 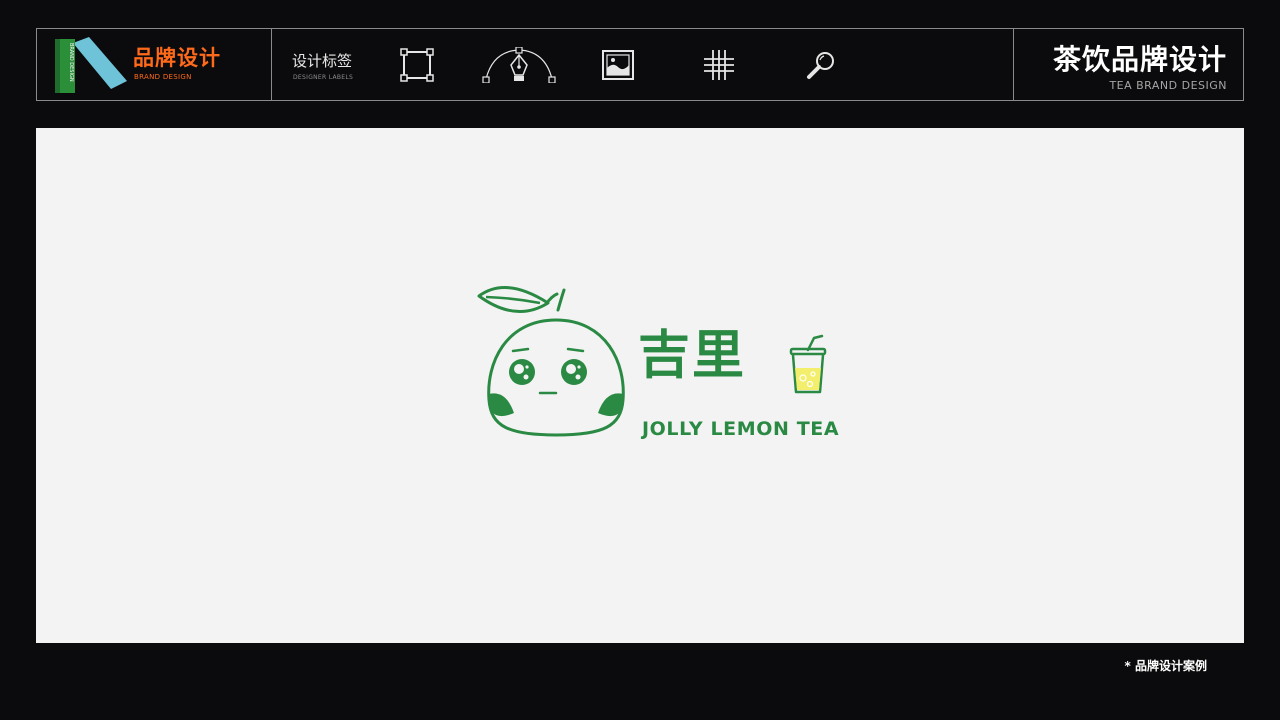 I want to click on image-icon, so click(x=618, y=65).